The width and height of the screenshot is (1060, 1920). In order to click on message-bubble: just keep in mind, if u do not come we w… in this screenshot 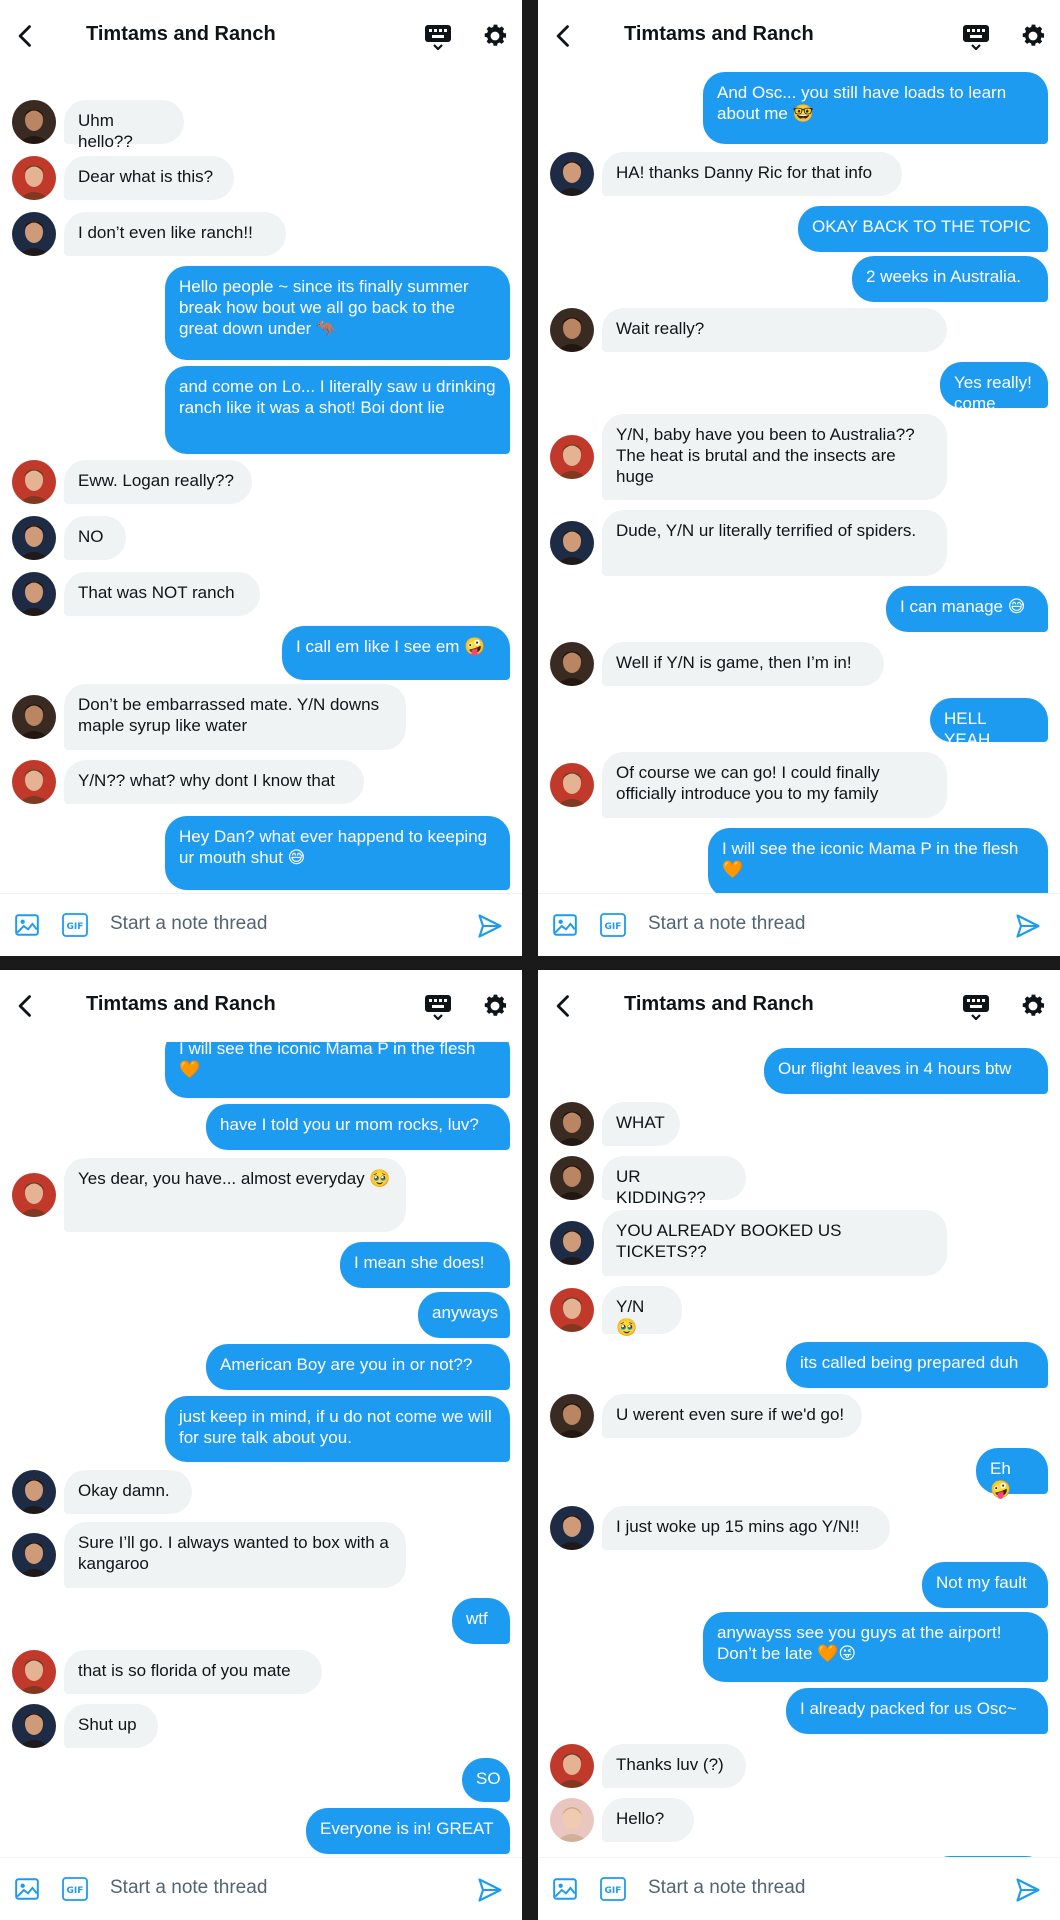, I will do `click(337, 1429)`.